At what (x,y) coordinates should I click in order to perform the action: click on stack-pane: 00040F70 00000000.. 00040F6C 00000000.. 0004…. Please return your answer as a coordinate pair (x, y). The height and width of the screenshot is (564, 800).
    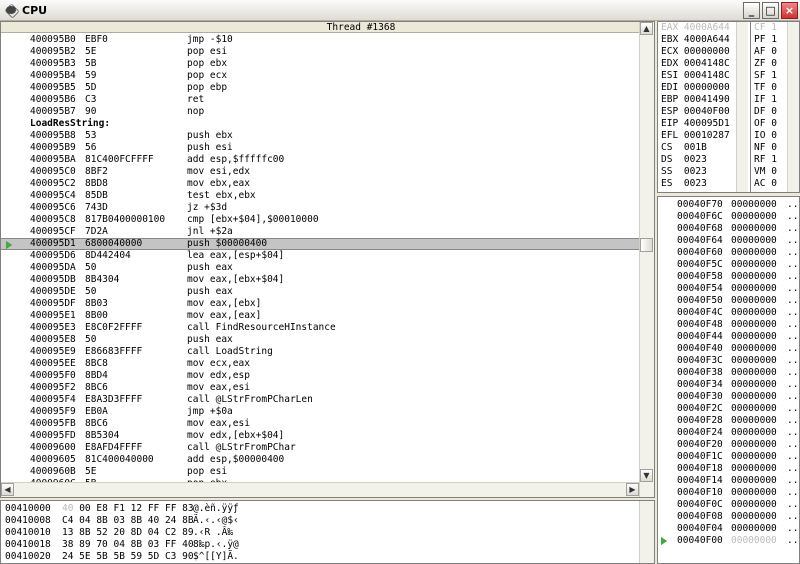
    Looking at the image, I should click on (728, 380).